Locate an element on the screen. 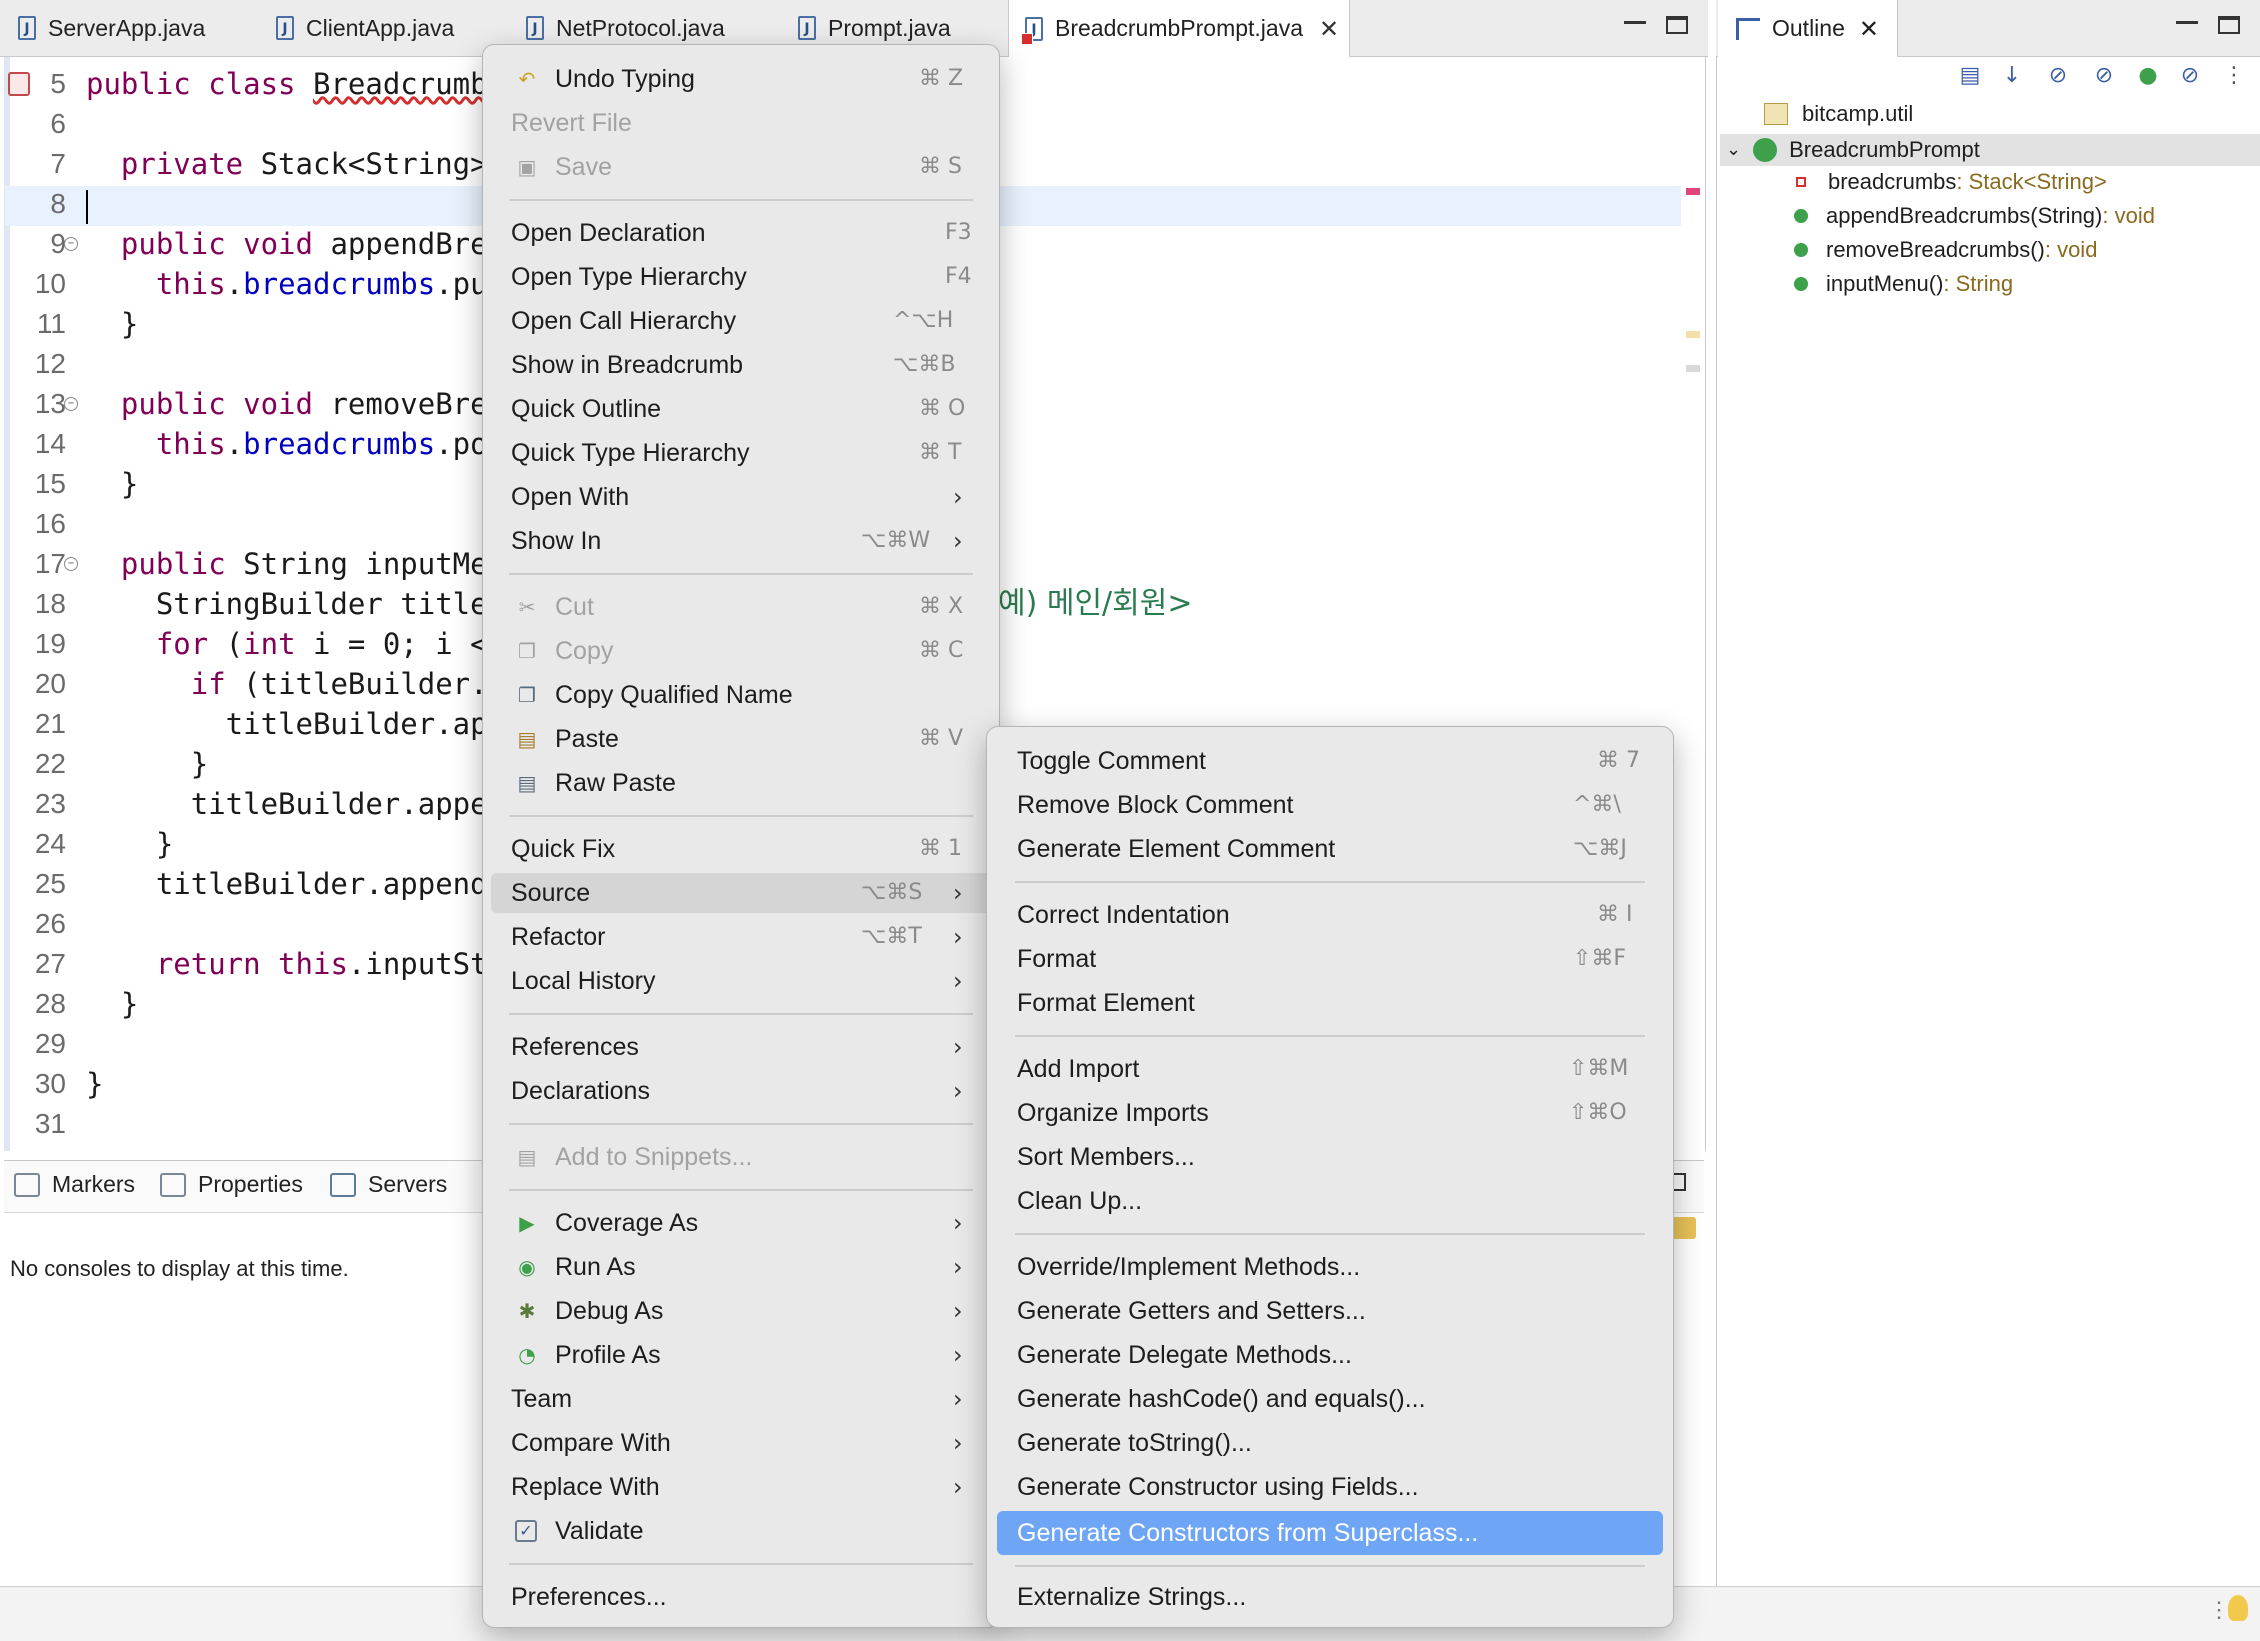 This screenshot has height=1641, width=2260. menu-item-generate-element-comment: Generate Element Comment ⌥⌘J is located at coordinates (1330, 849).